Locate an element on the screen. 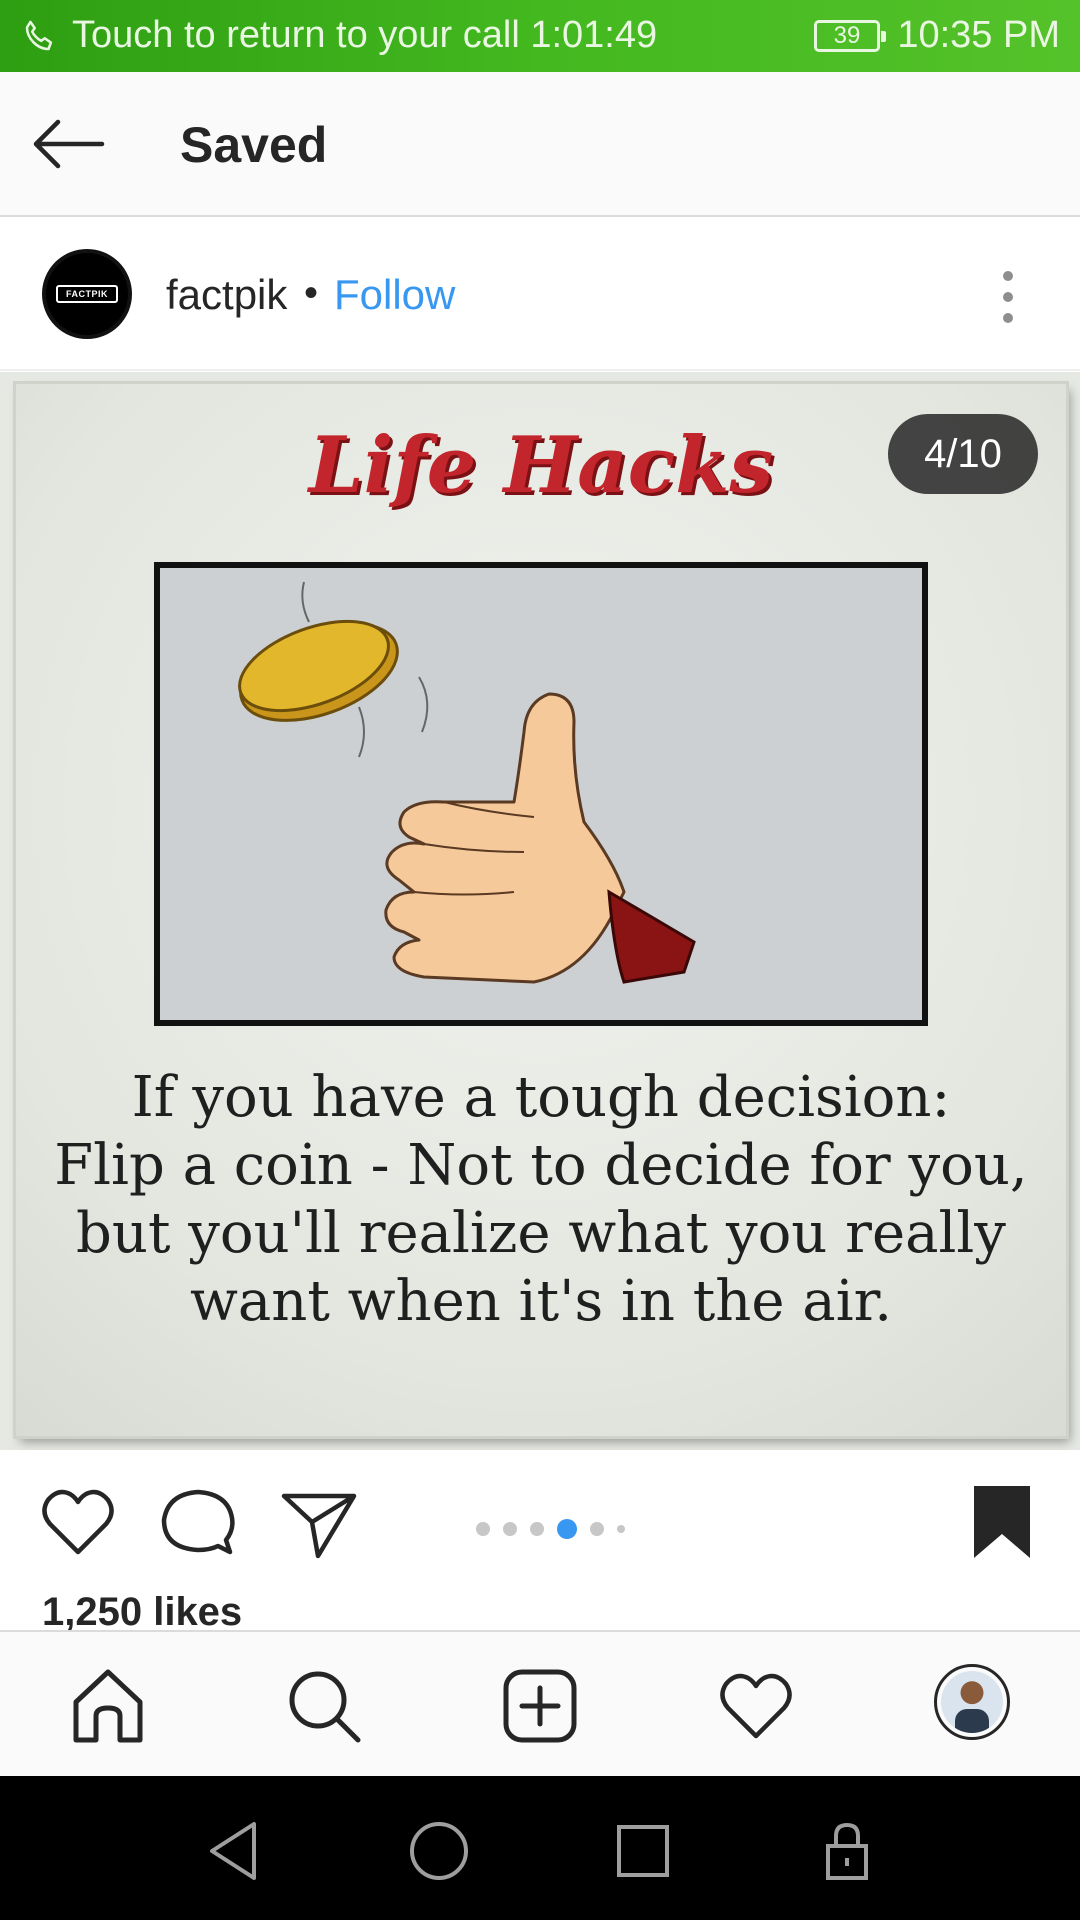 This screenshot has width=1080, height=1920. profile-avatar is located at coordinates (972, 1702).